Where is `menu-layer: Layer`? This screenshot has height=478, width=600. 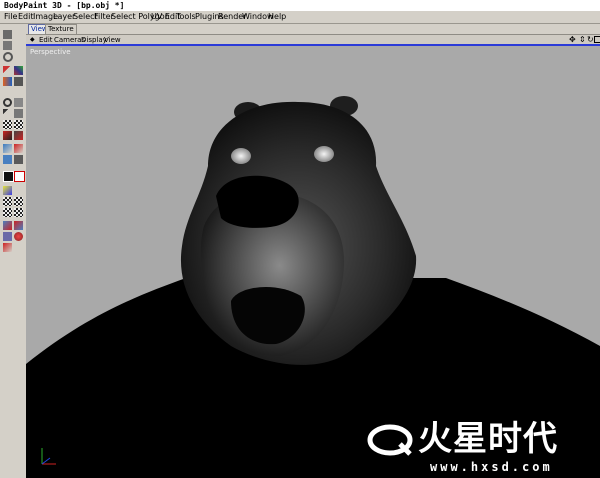 menu-layer: Layer is located at coordinates (64, 17).